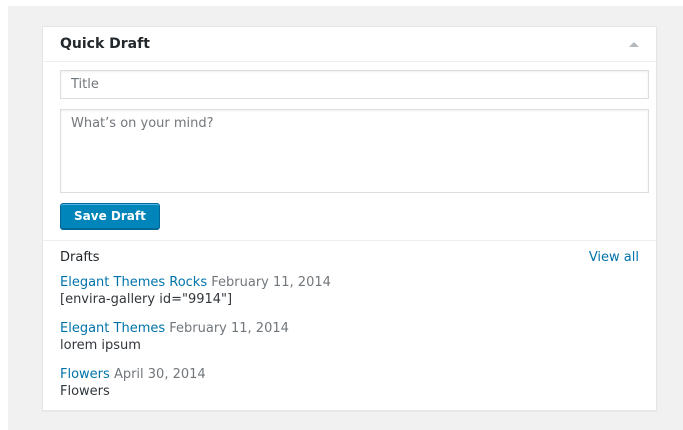  What do you see at coordinates (350, 282) in the screenshot?
I see `draft-meta: Elegant Themes Rocks February 11, 2014` at bounding box center [350, 282].